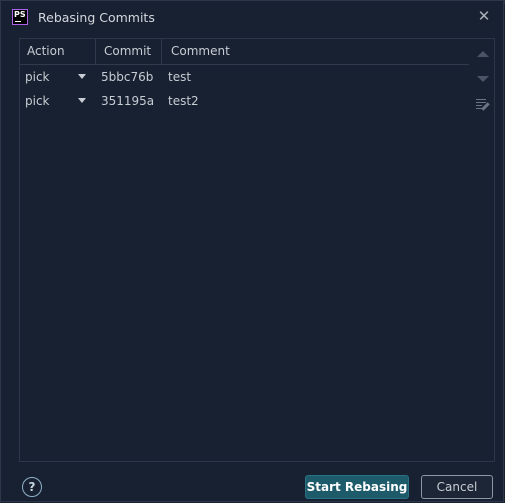  I want to click on title-bar: PS Rebasing Commits ✕, so click(252, 18).